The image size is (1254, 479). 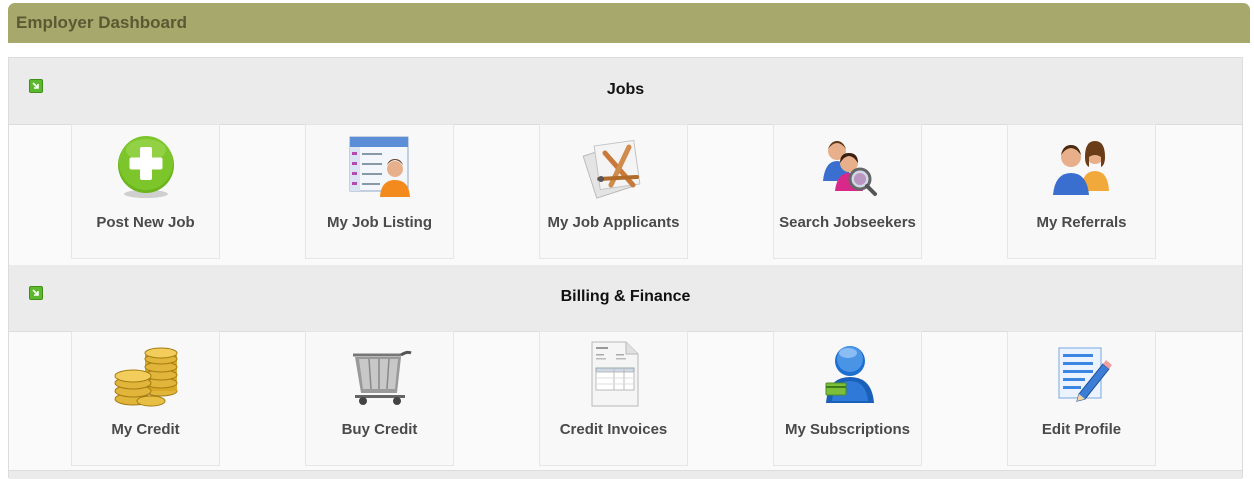 I want to click on tile-buy-credit: Buy Credit, so click(x=379, y=398).